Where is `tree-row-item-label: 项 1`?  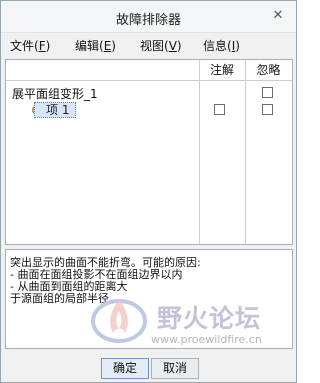 tree-row-item-label: 项 1 is located at coordinates (58, 110).